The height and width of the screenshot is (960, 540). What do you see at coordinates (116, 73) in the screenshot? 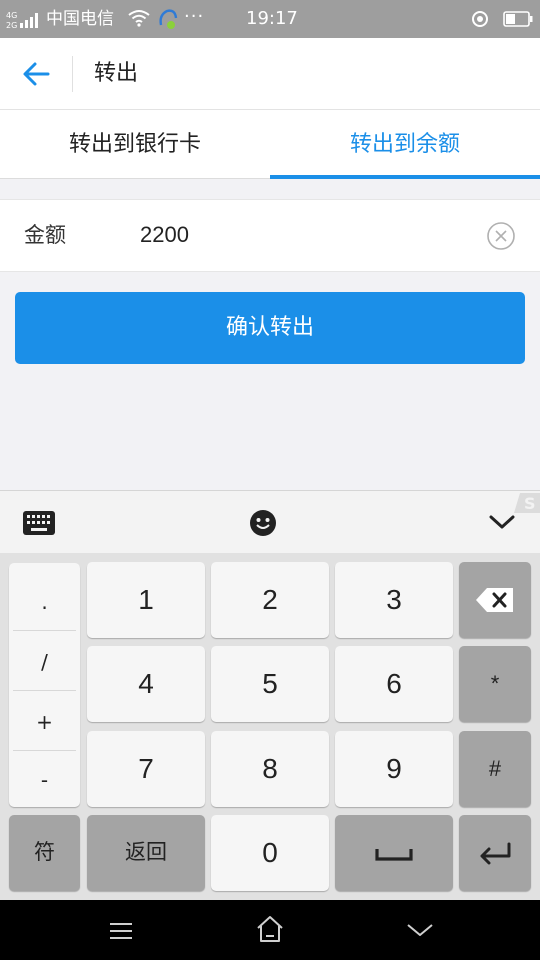
I see `page-title: 转出` at bounding box center [116, 73].